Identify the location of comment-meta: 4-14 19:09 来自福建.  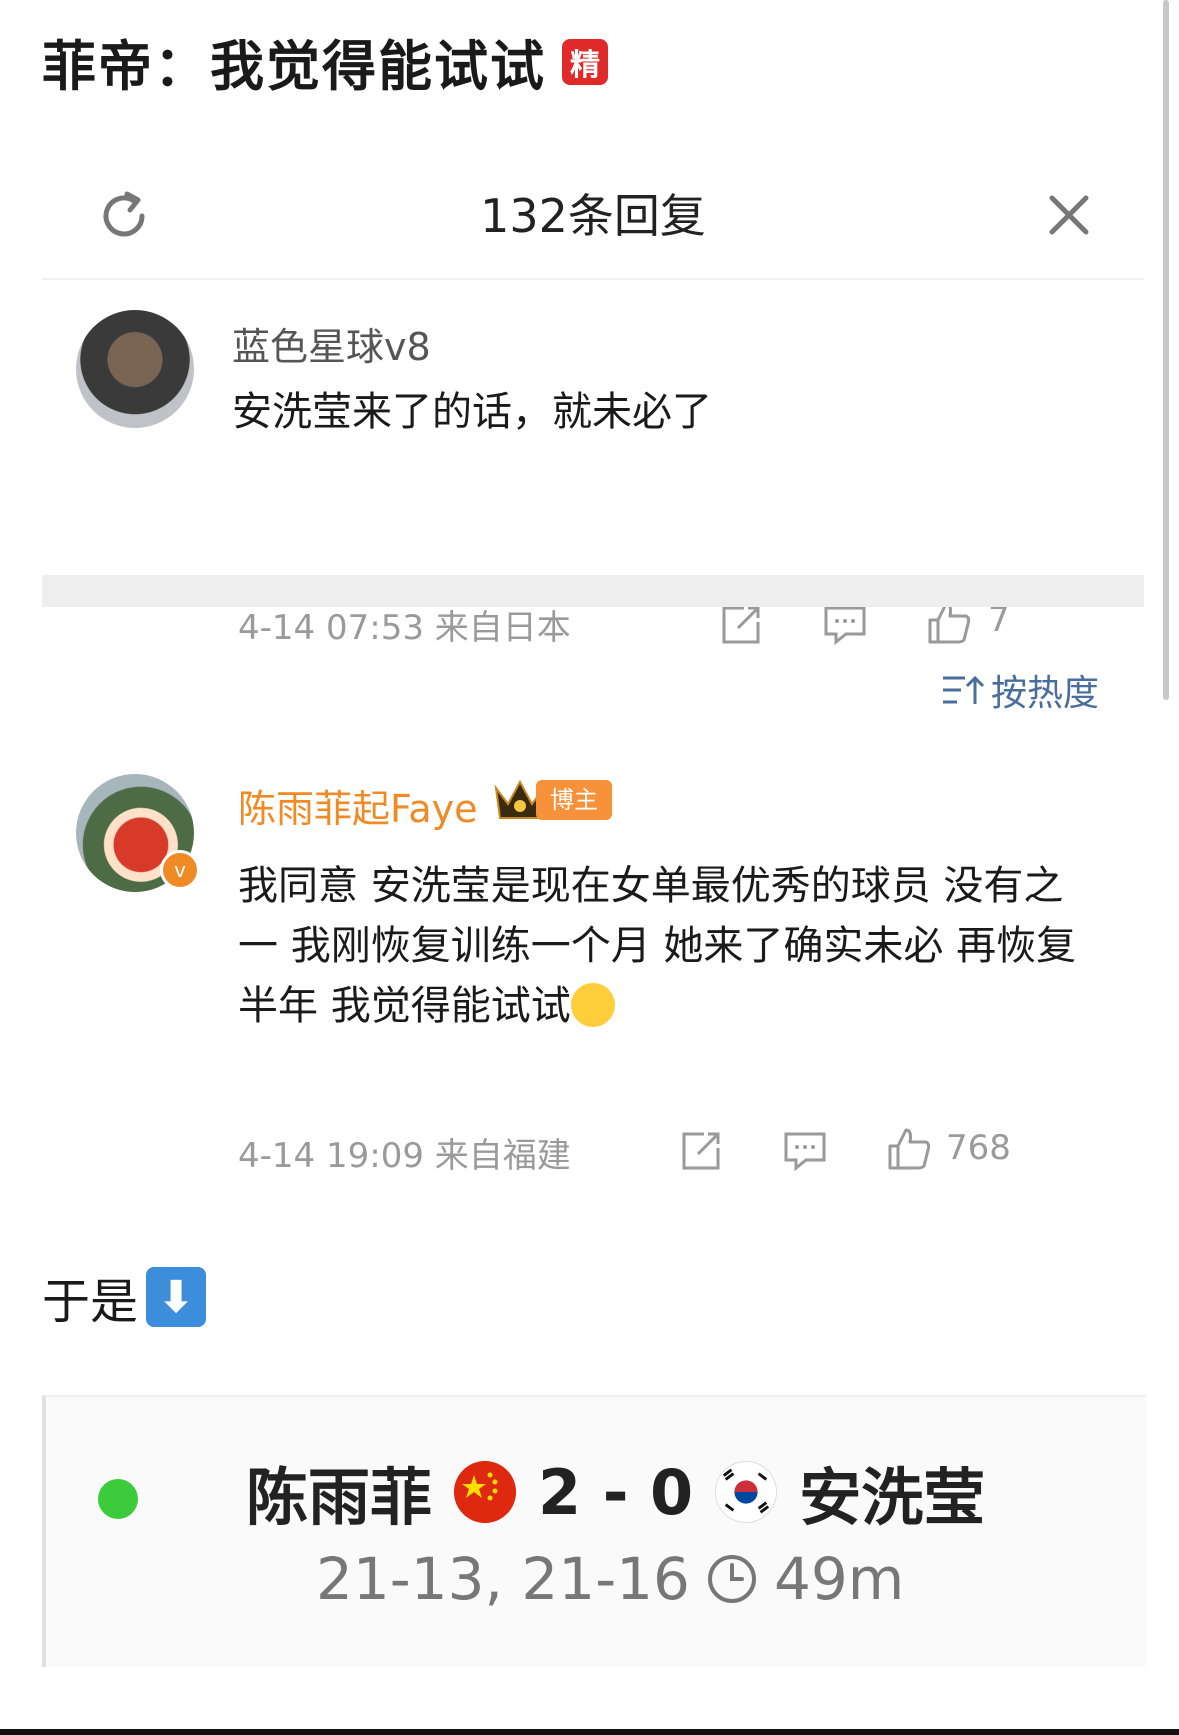
(404, 1156).